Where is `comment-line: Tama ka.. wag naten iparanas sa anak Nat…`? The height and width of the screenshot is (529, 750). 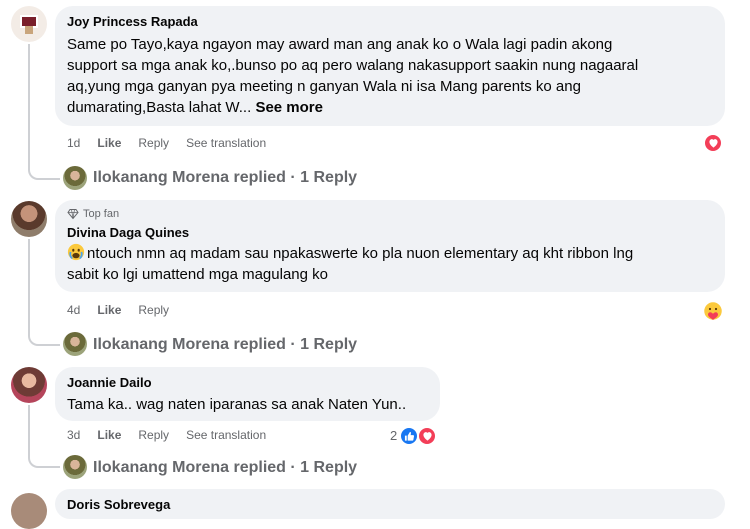 comment-line: Tama ka.. wag naten iparanas sa anak Nat… is located at coordinates (237, 404).